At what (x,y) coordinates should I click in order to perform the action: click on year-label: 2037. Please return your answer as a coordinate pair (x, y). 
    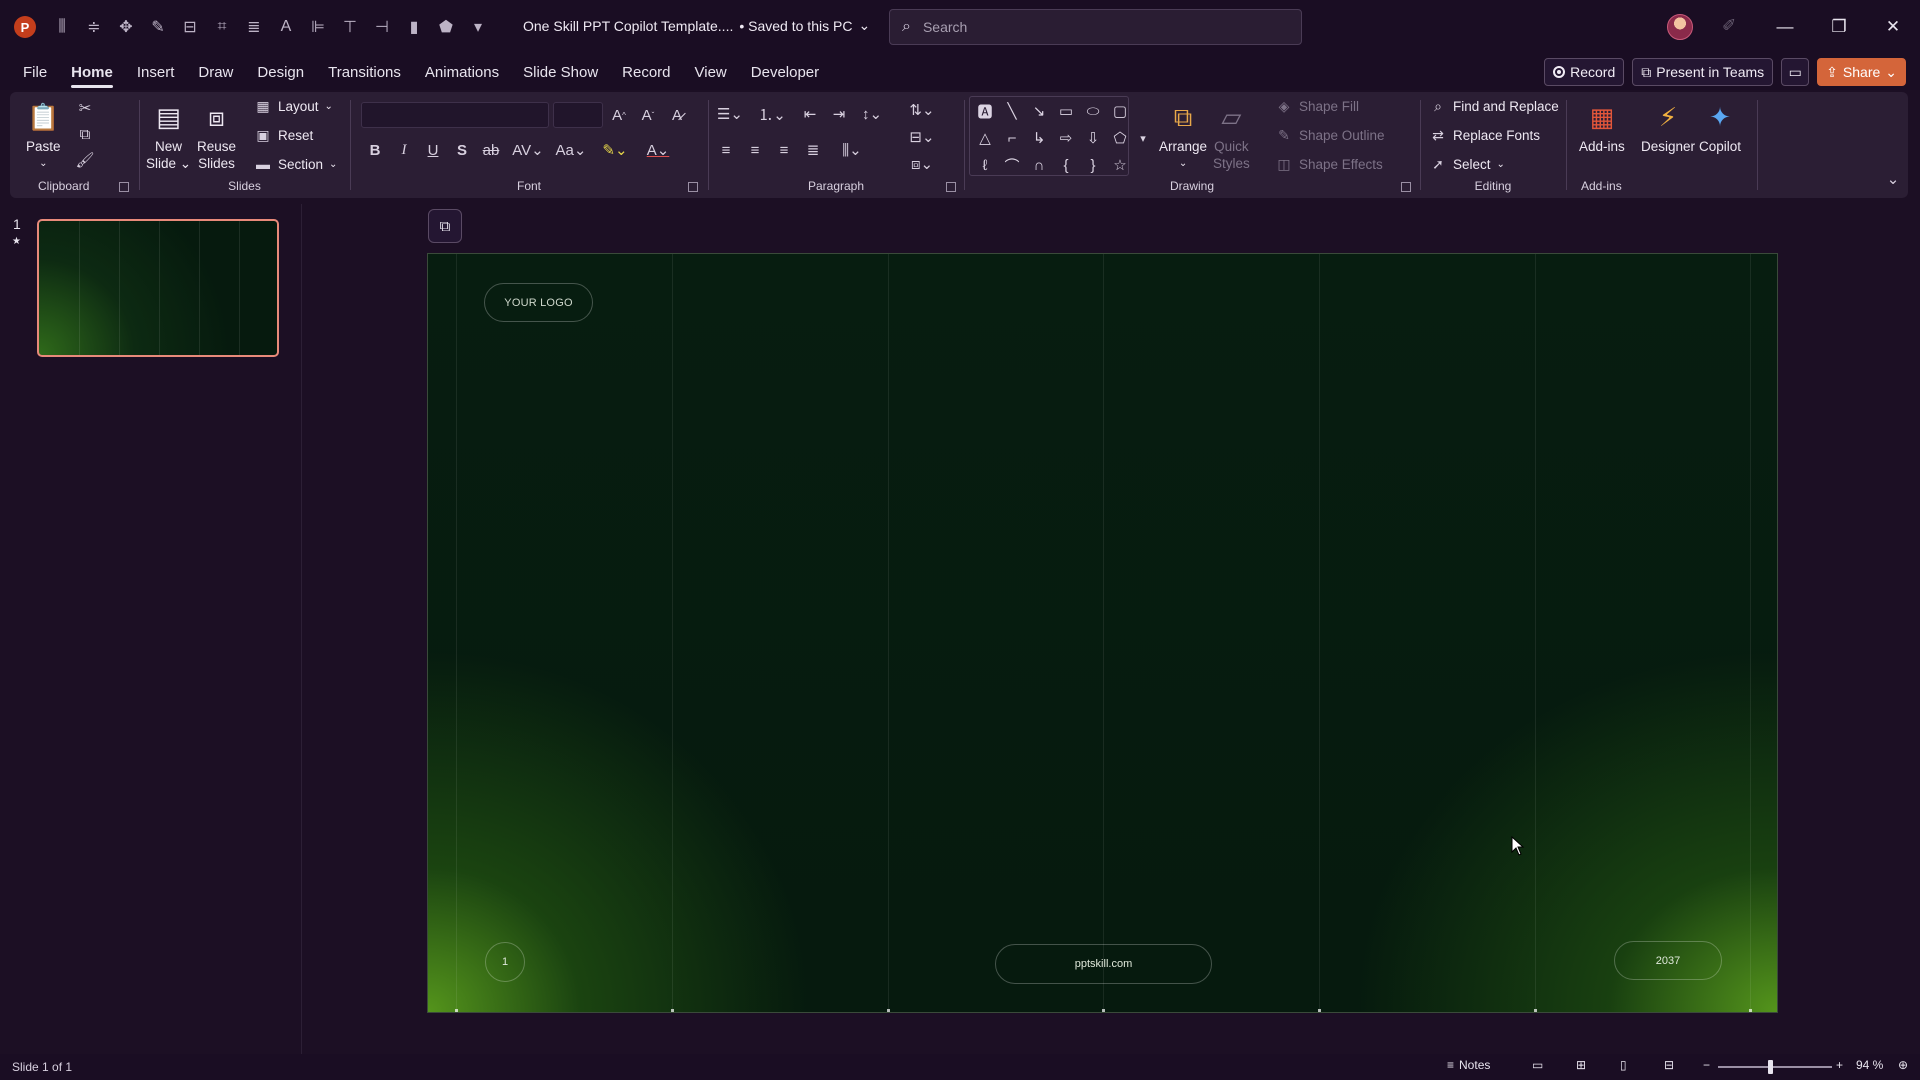
    Looking at the image, I should click on (1668, 960).